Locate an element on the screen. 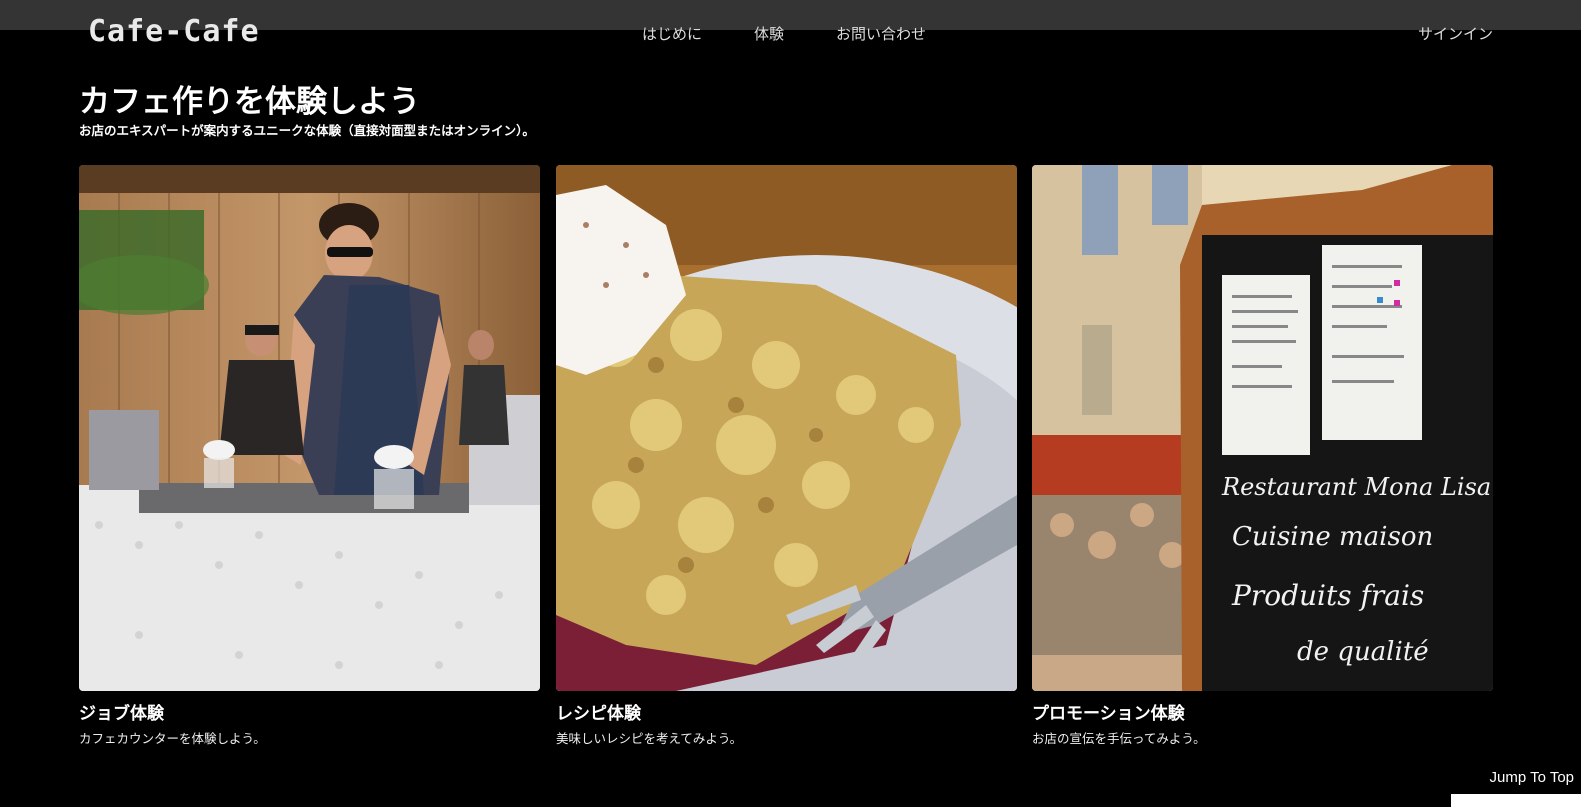 Image resolution: width=1581 pixels, height=807 pixels. board-line-4: de qualité is located at coordinates (1363, 652).